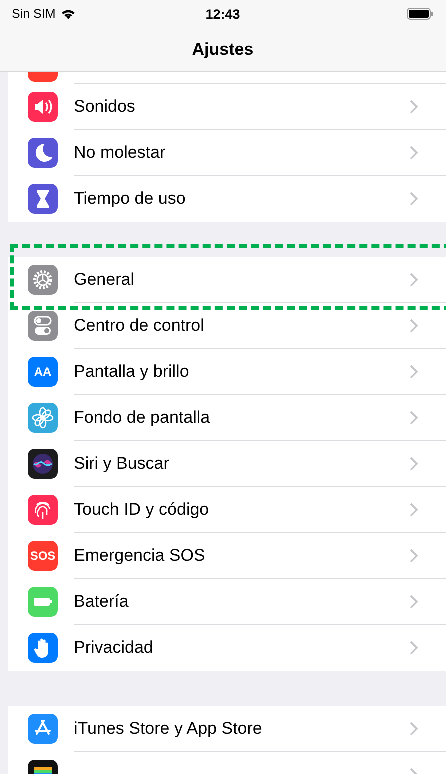 Image resolution: width=446 pixels, height=774 pixels. Describe the element at coordinates (227, 418) in the screenshot. I see `settings-row: Fondo de pantalla` at that location.